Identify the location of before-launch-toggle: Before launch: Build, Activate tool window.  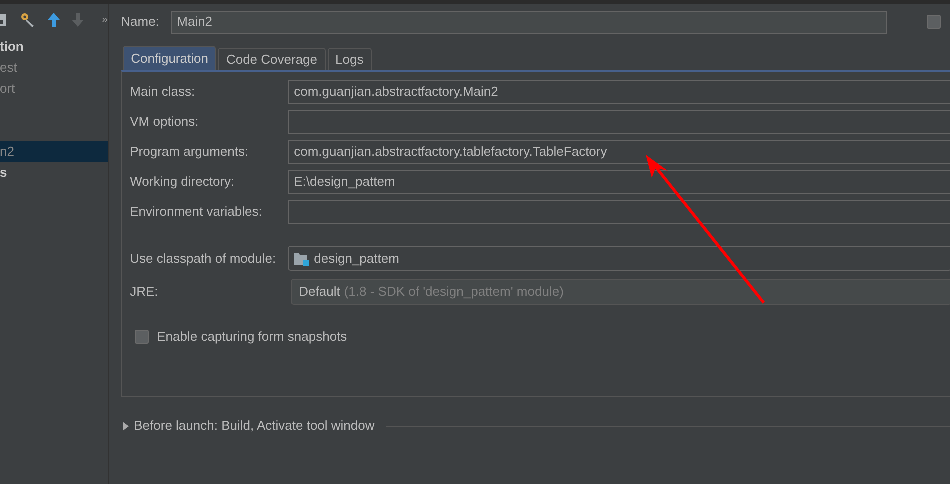
(254, 426).